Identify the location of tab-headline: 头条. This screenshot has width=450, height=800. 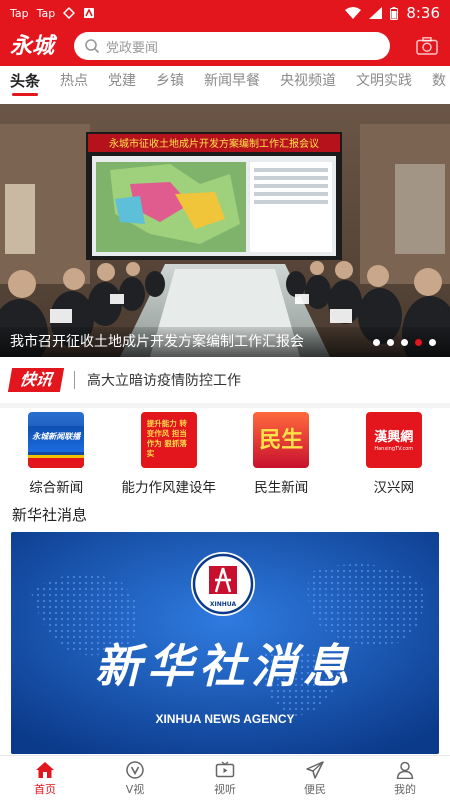
(25, 84).